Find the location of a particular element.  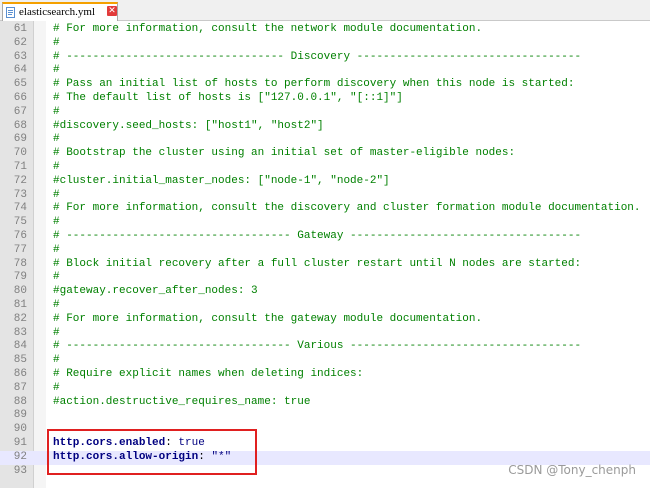

tab-elasticsearch-yml: elasticsearch.yml ✕ is located at coordinates (60, 11).